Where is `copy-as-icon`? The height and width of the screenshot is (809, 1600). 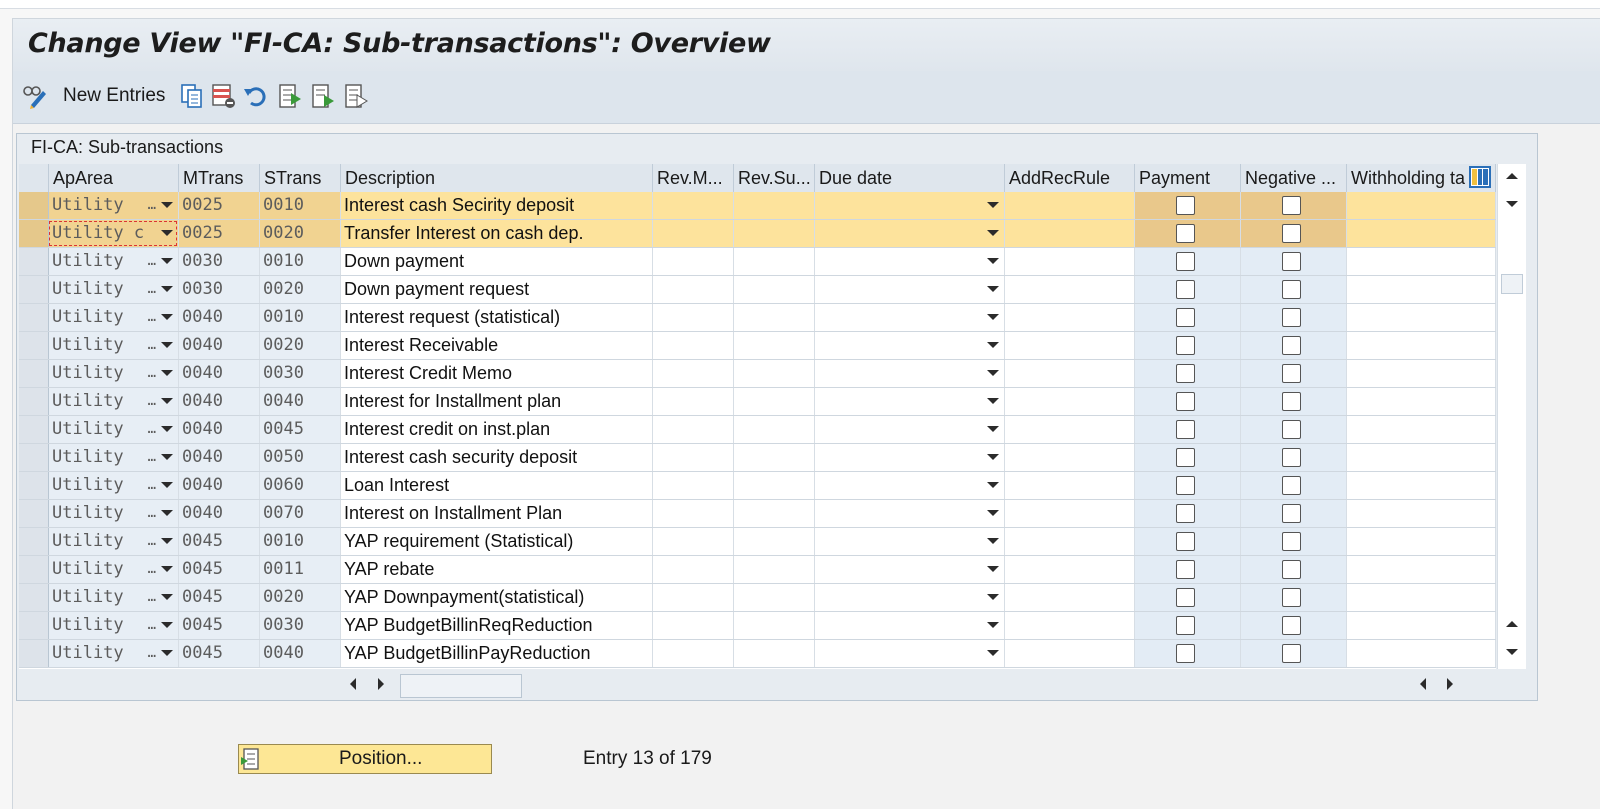 copy-as-icon is located at coordinates (192, 96).